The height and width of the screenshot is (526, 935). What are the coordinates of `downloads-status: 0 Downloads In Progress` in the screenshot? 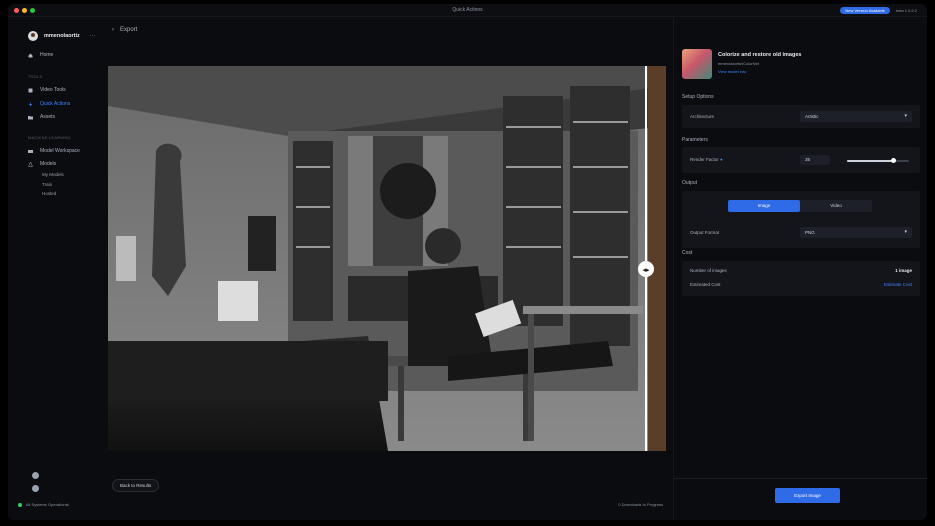 It's located at (640, 504).